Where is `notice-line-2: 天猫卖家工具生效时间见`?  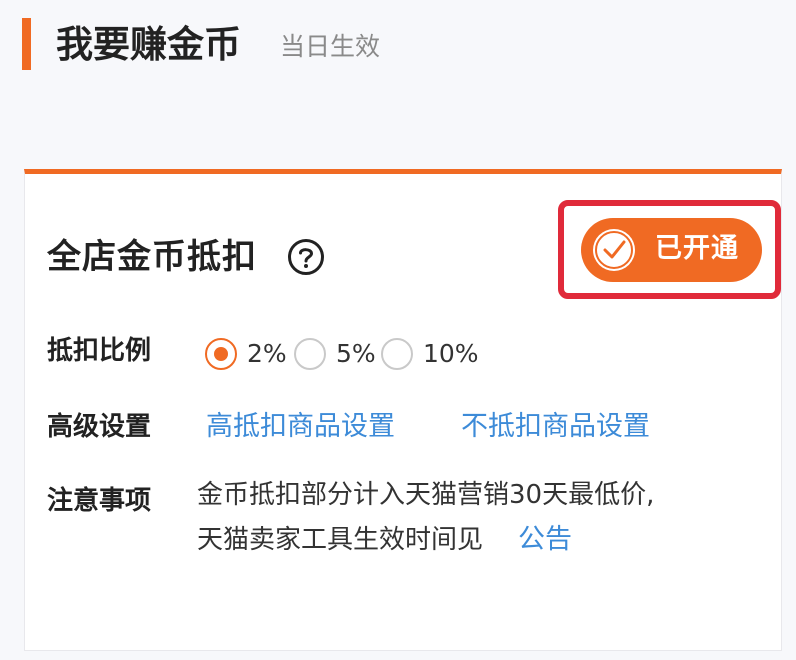 notice-line-2: 天猫卖家工具生效时间见 is located at coordinates (340, 540).